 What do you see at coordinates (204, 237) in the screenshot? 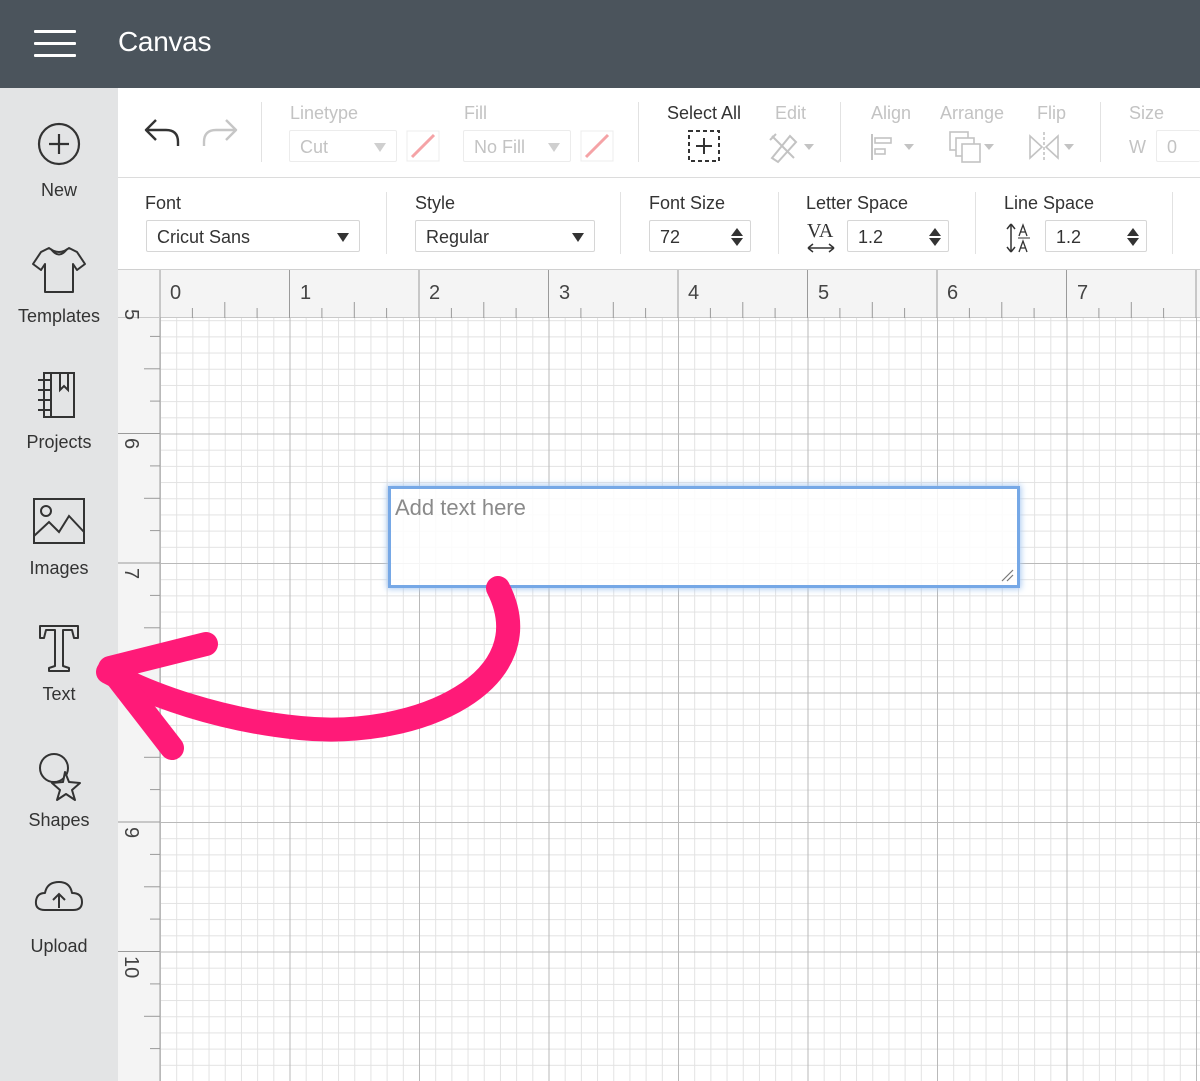
I see `font-value: Cricut Sans` at bounding box center [204, 237].